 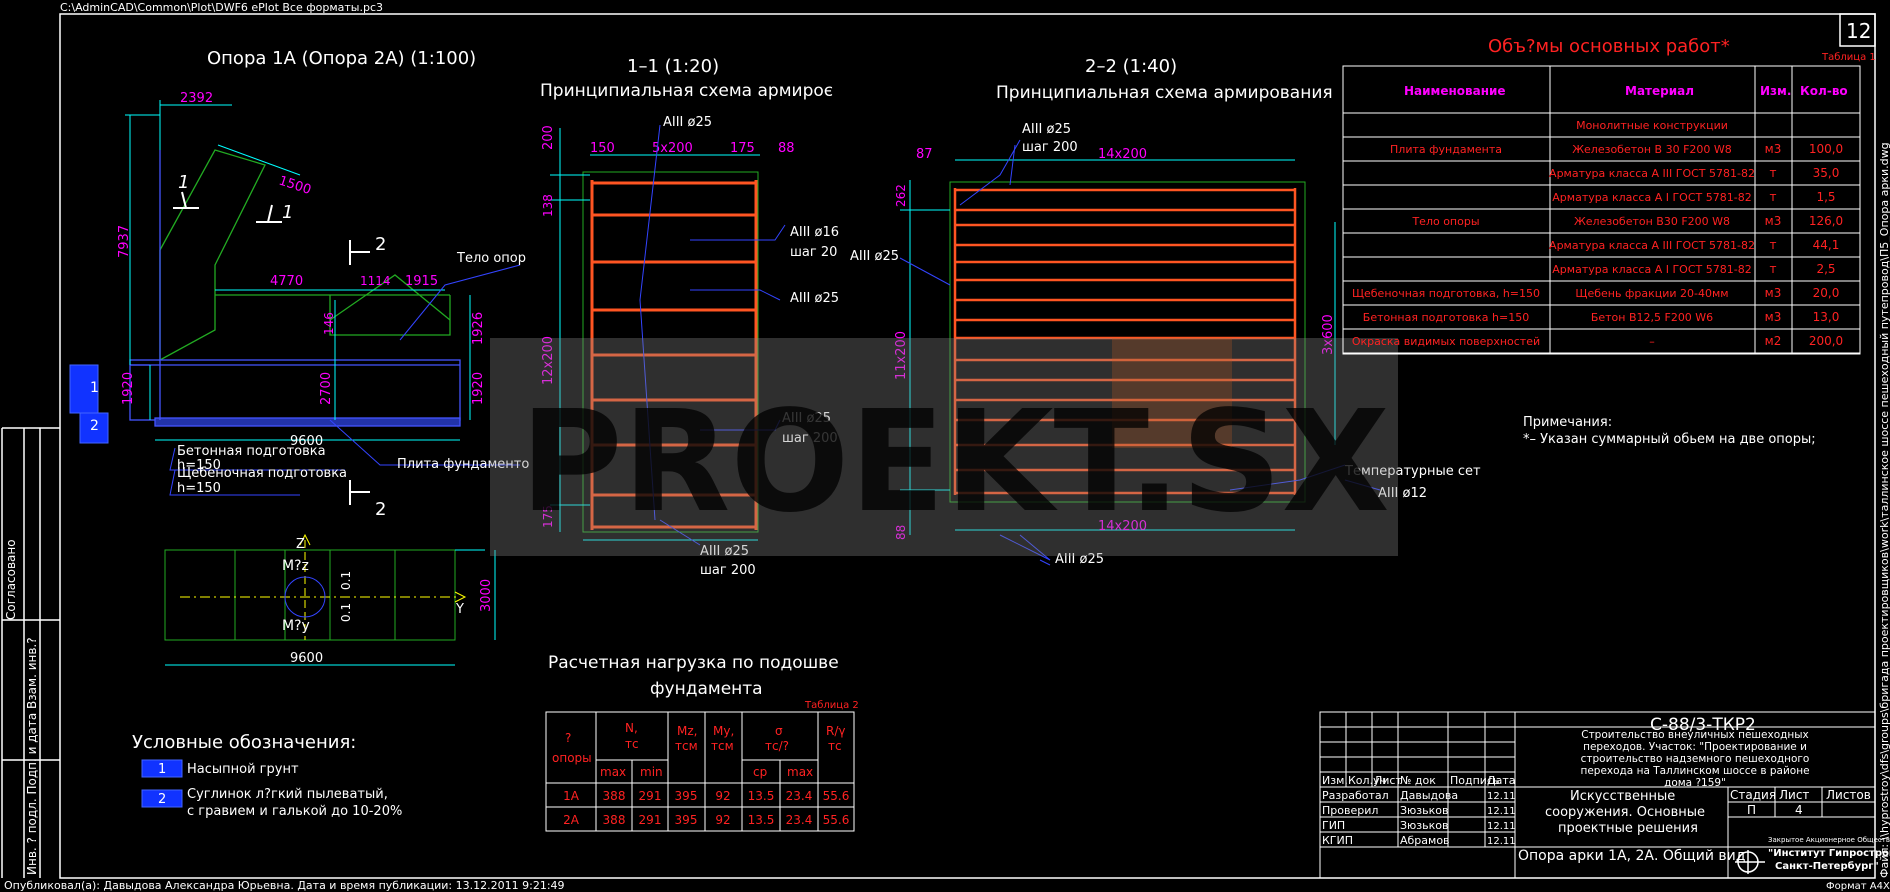 I want to click on title-block-object-1: Искусственные, so click(x=1622, y=796).